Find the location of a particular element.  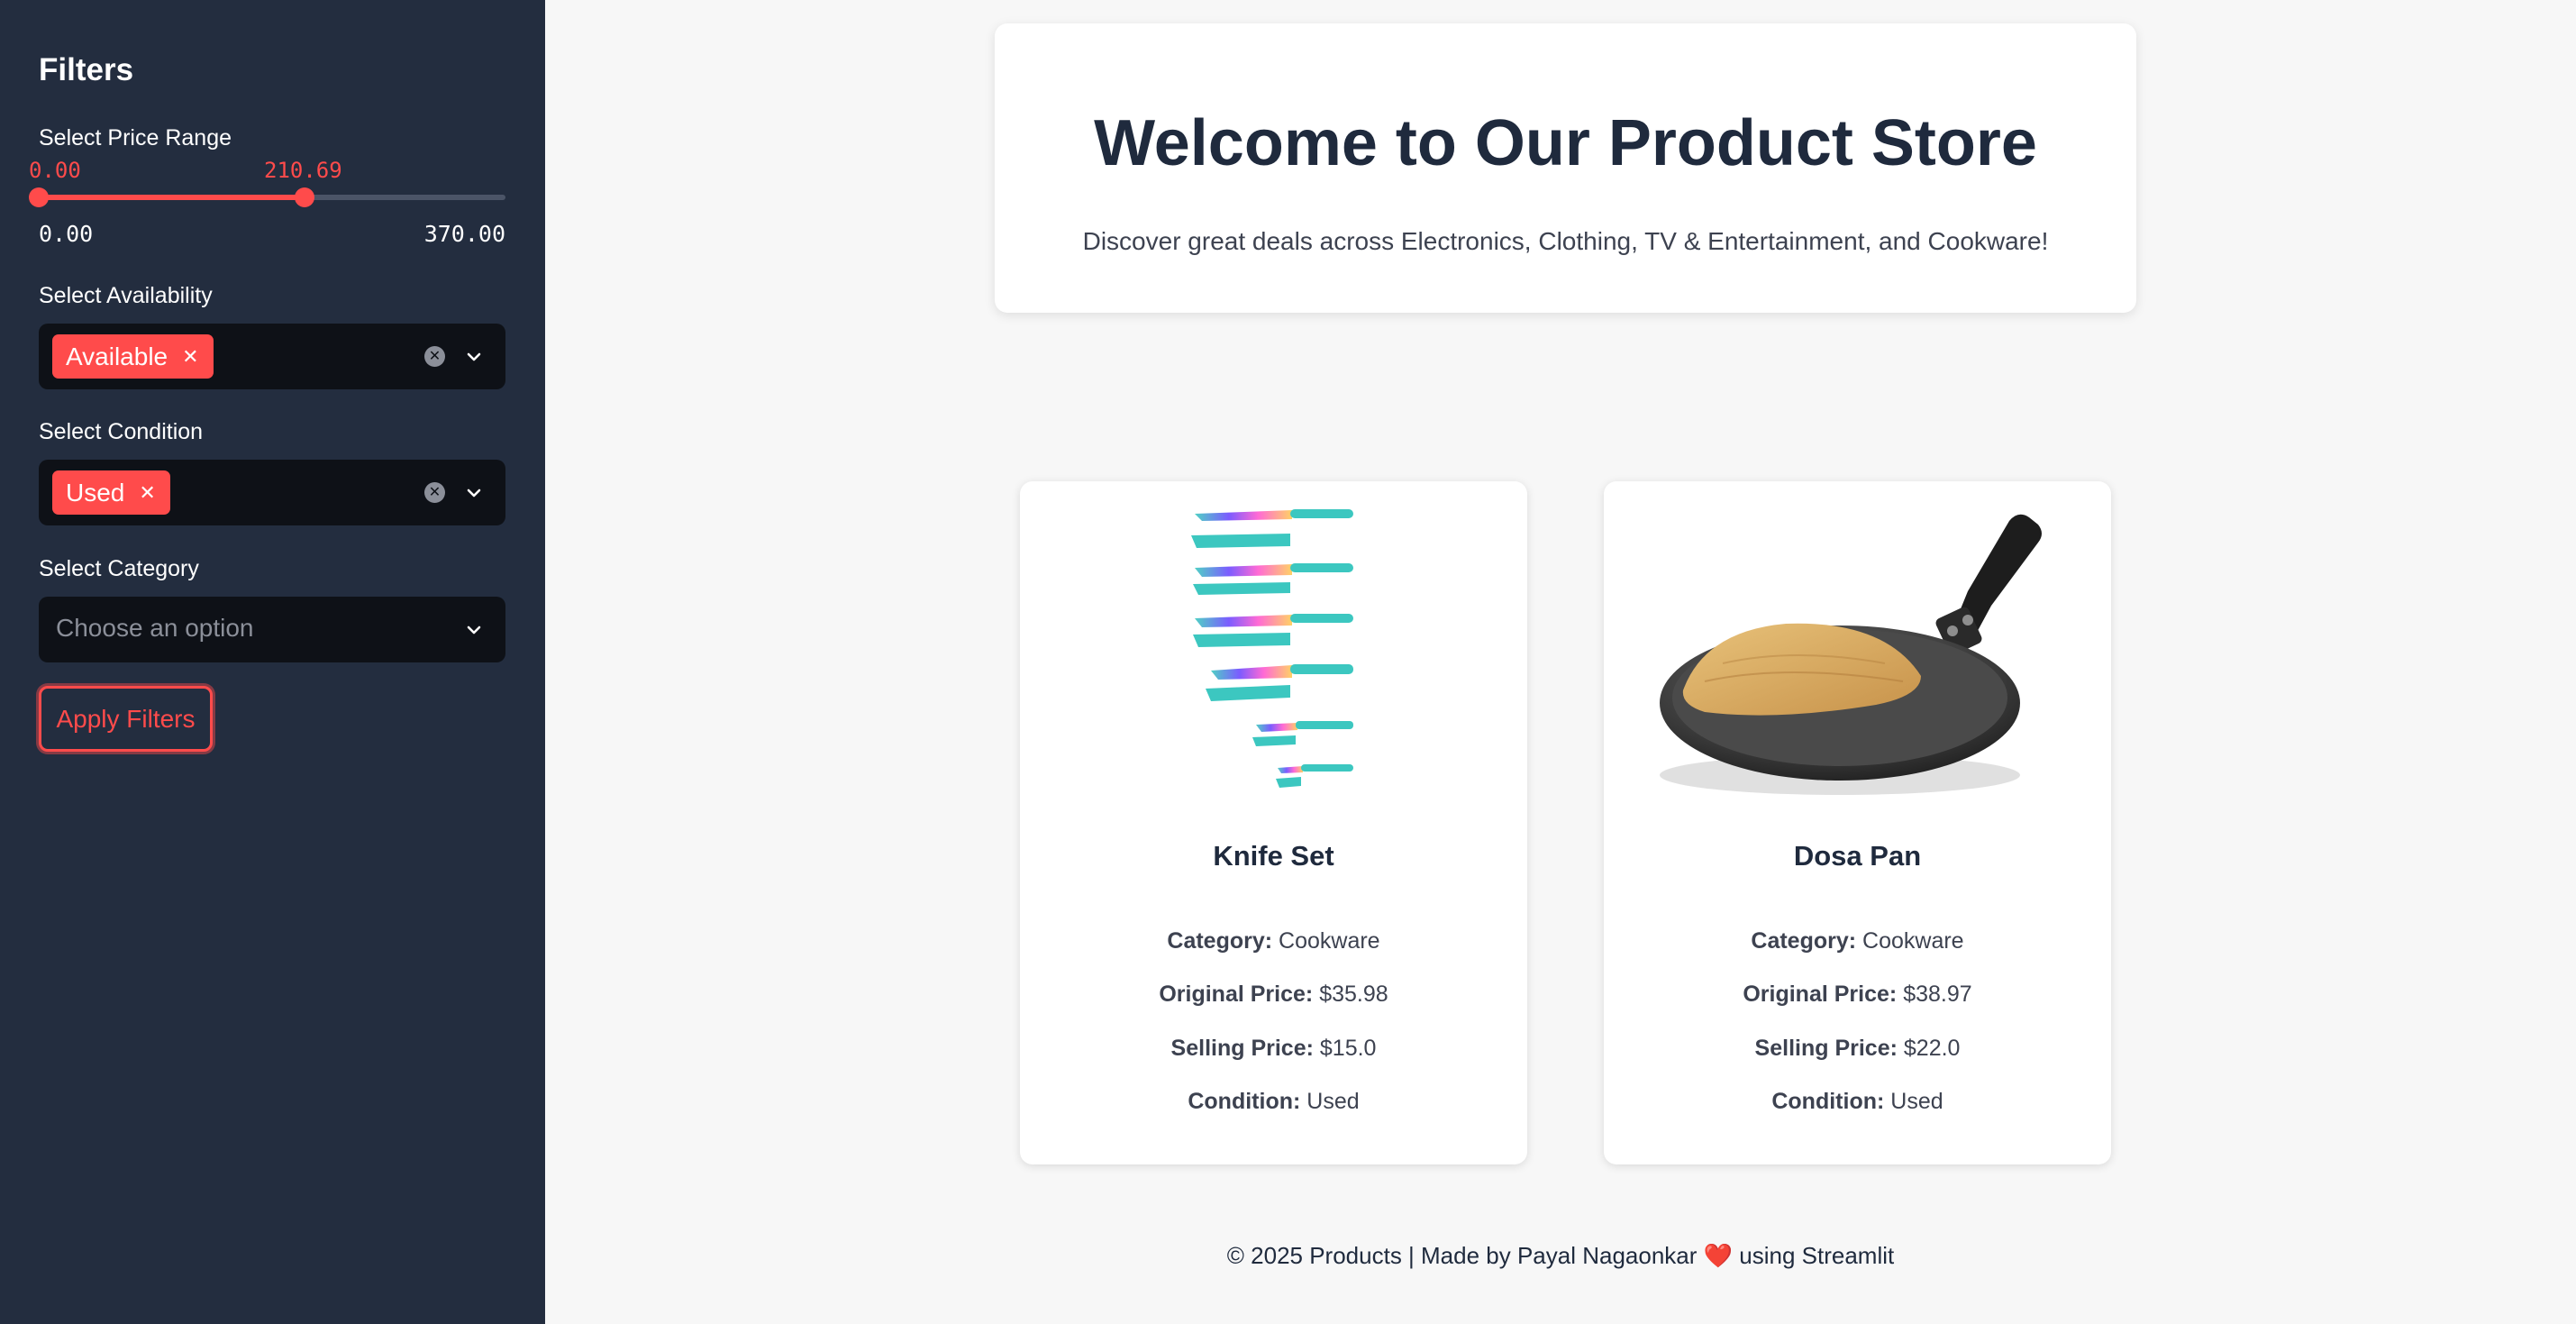

product-selling-price: Selling Price: $15.0 is located at coordinates (1273, 1049).